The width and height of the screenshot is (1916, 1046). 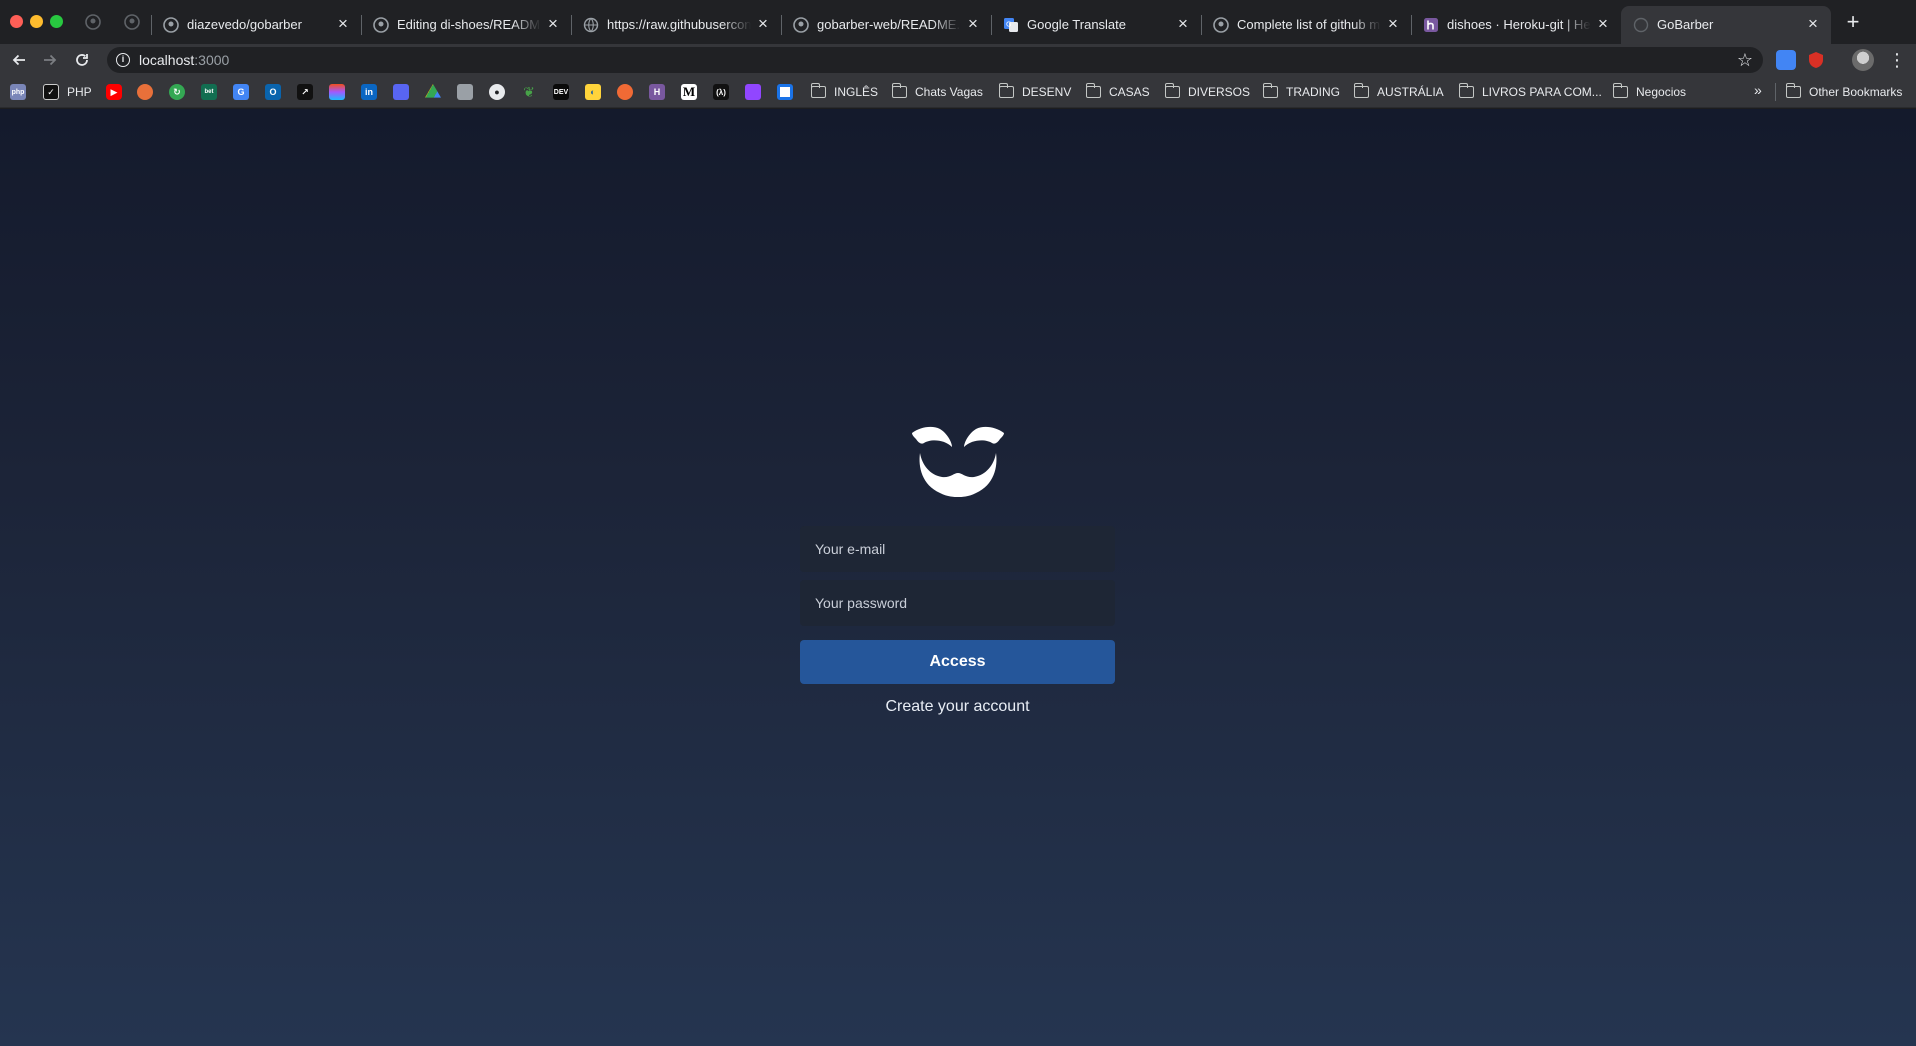 I want to click on bookmark-star-icon: ☆, so click(x=1745, y=60).